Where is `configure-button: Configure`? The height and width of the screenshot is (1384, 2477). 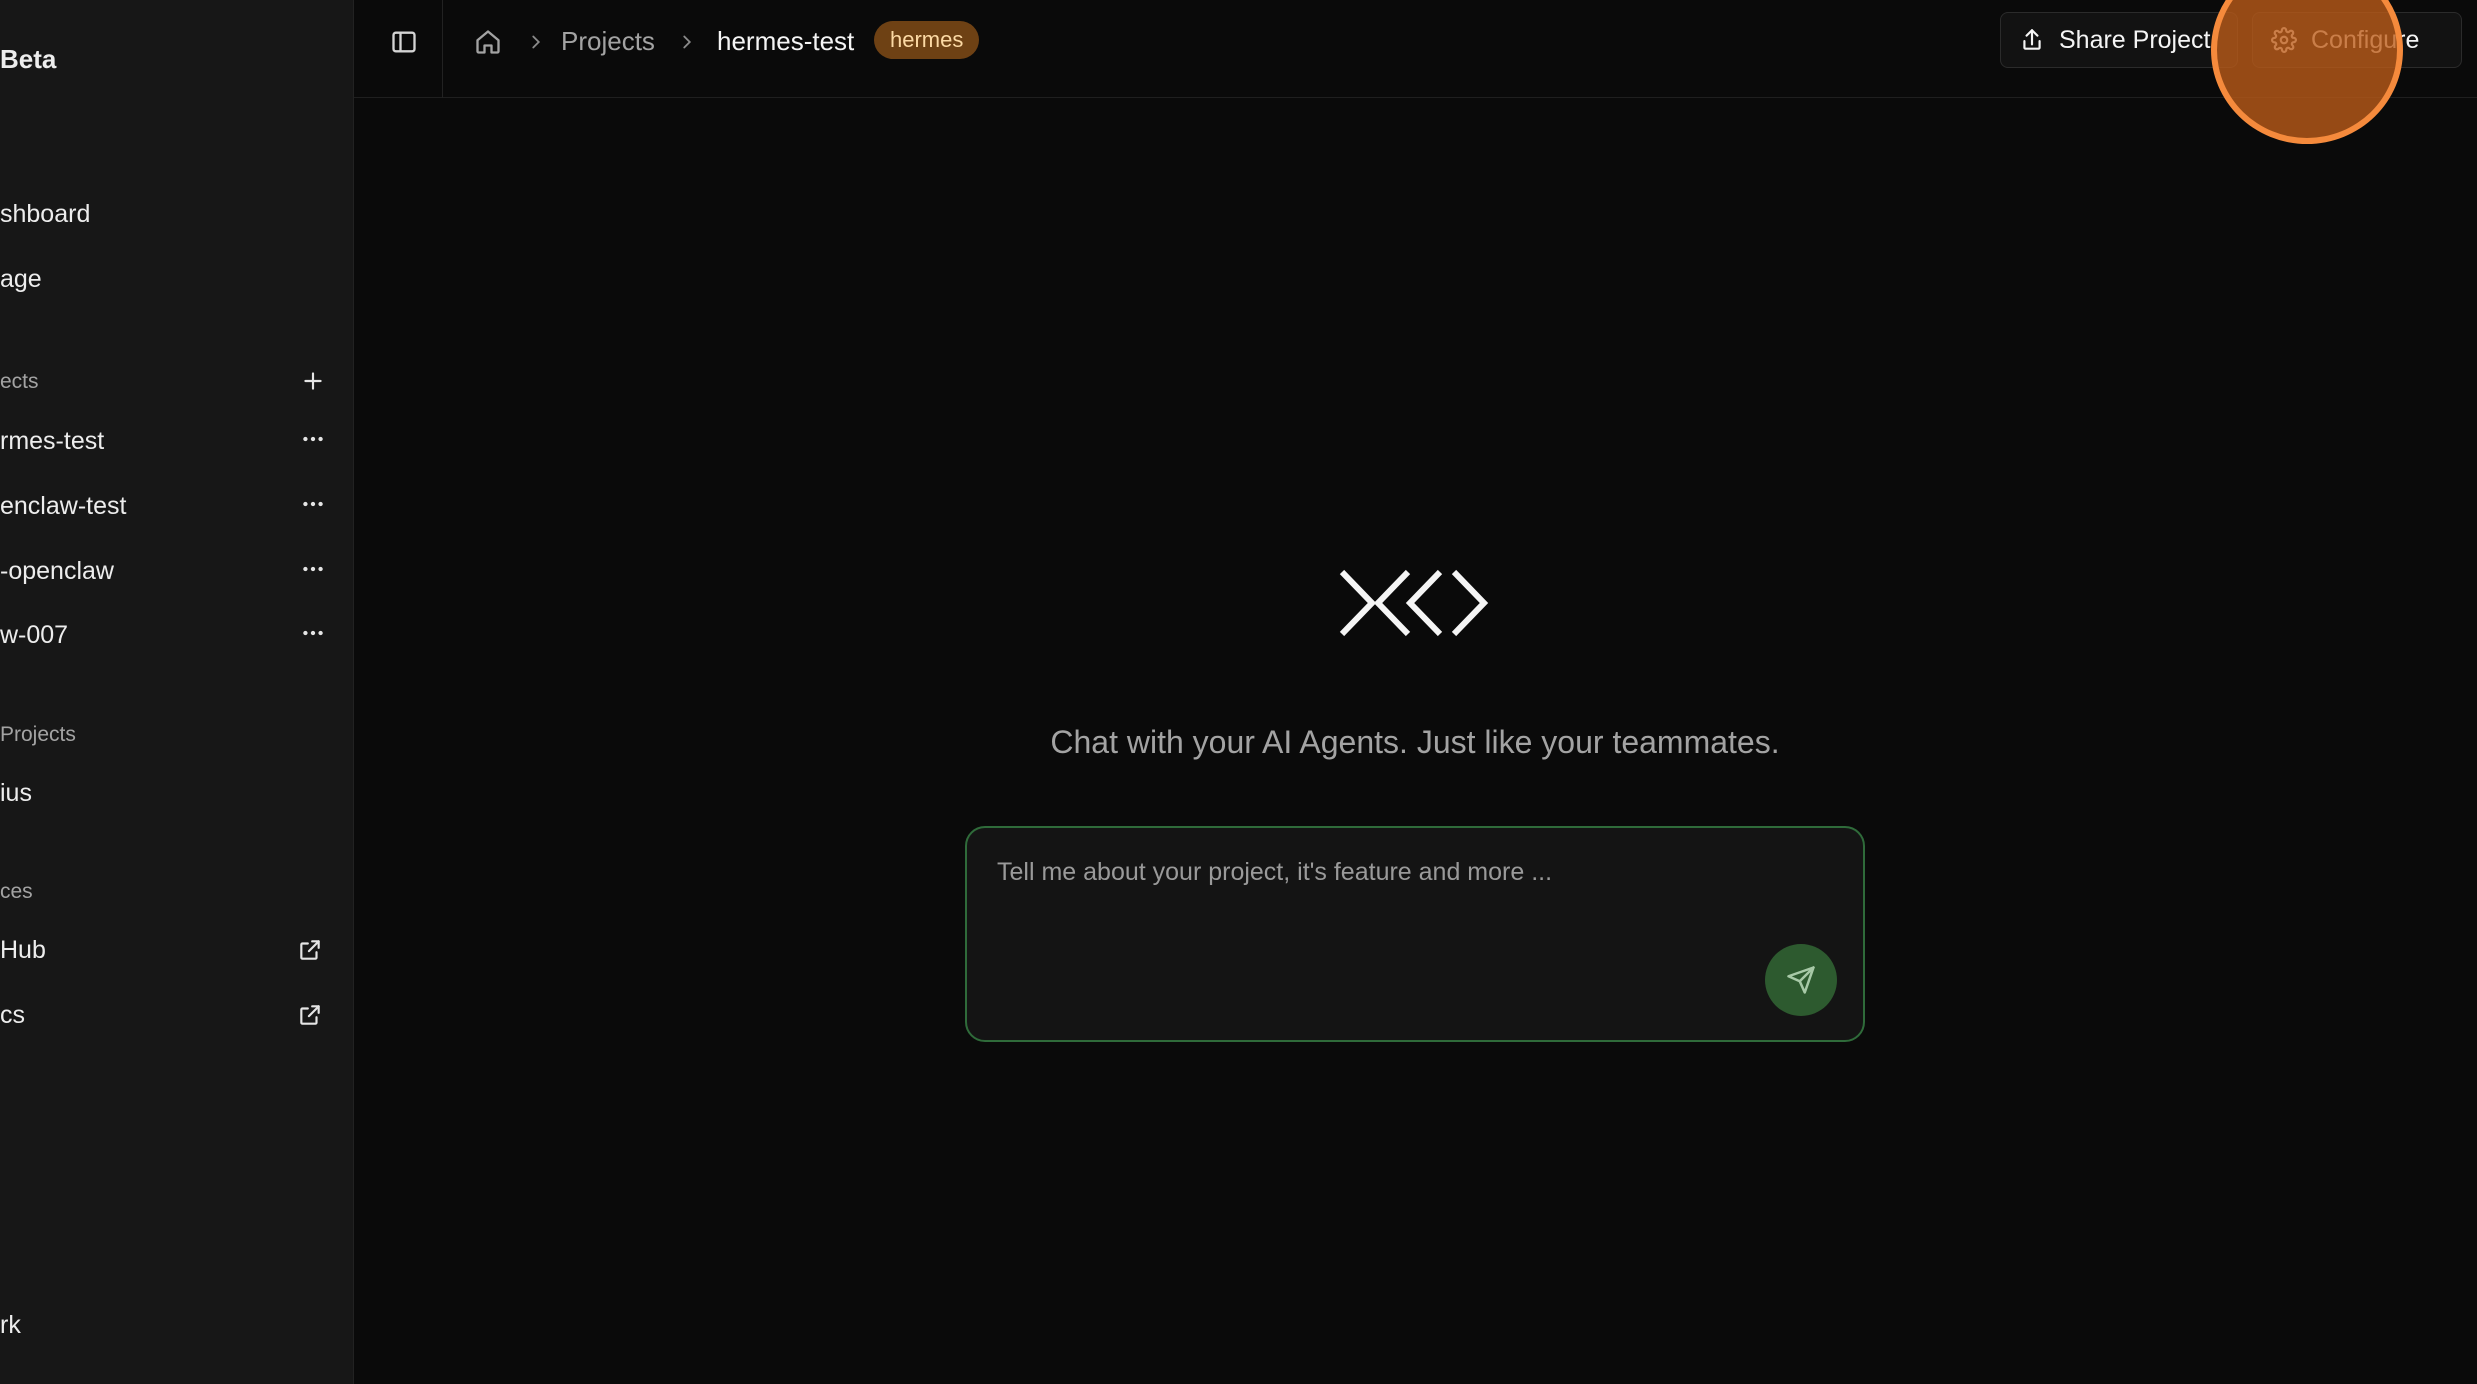
configure-button: Configure is located at coordinates (2357, 40).